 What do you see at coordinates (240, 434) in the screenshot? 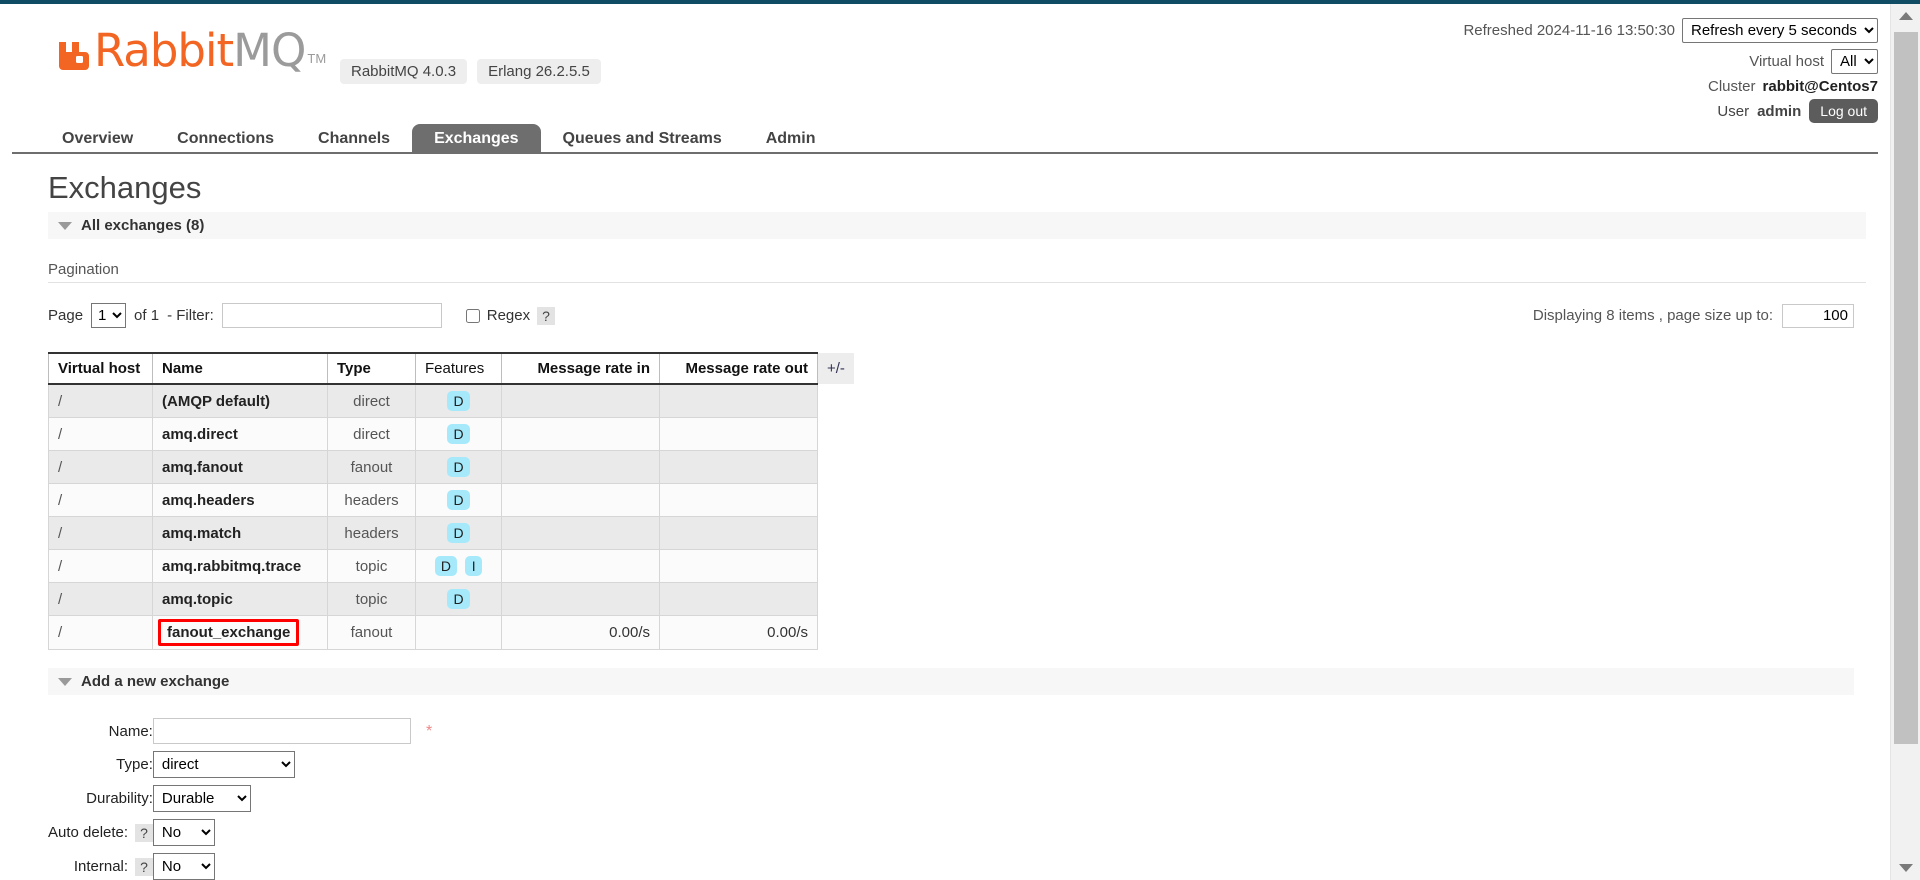
I see `cell-name: amq.direct` at bounding box center [240, 434].